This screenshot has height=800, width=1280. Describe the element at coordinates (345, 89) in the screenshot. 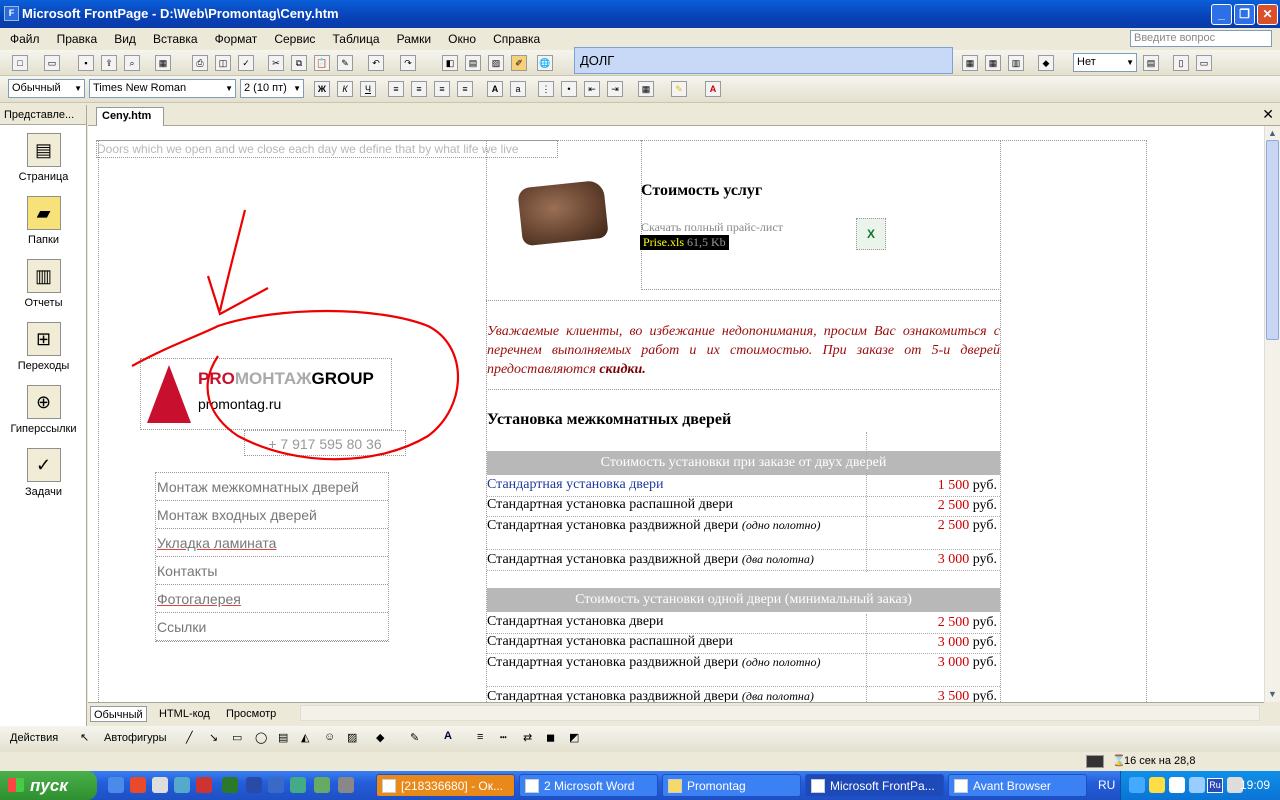

I see `italic-icon: К` at that location.